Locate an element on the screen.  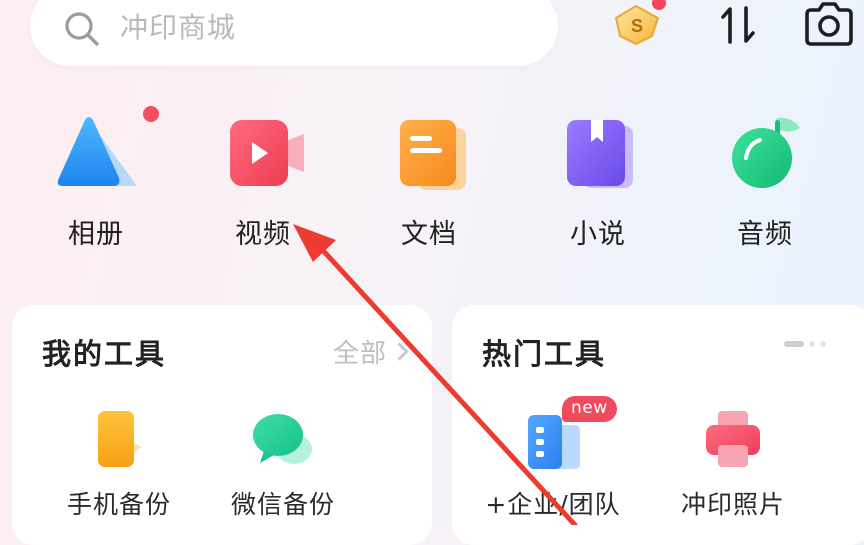
view-all-link: 全部 is located at coordinates (370, 351).